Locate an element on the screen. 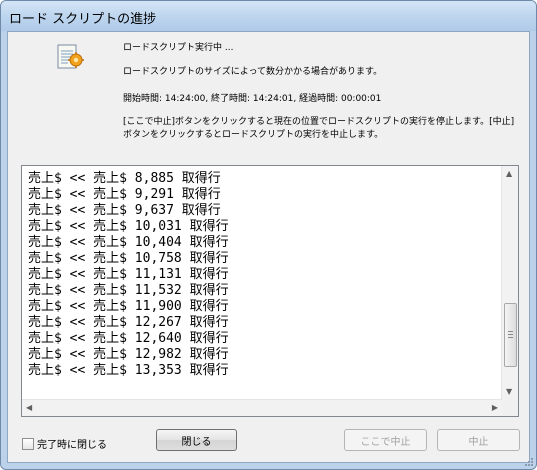 This screenshot has height=470, width=537. log-line: 売上$ << 売上$ 10,404 取得行 is located at coordinates (128, 242).